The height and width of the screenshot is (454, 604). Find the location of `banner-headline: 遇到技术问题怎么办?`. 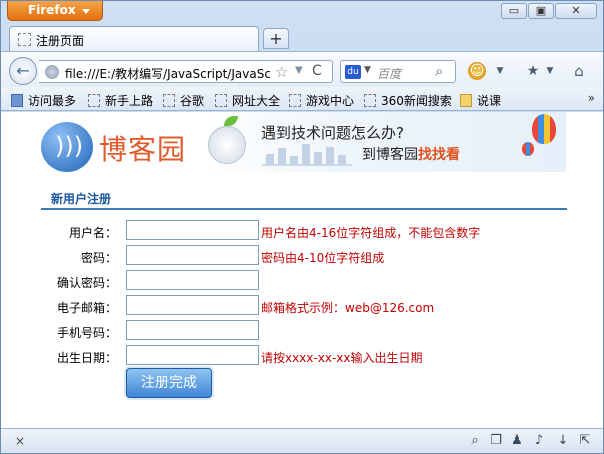

banner-headline: 遇到技术问题怎么办? is located at coordinates (332, 133).